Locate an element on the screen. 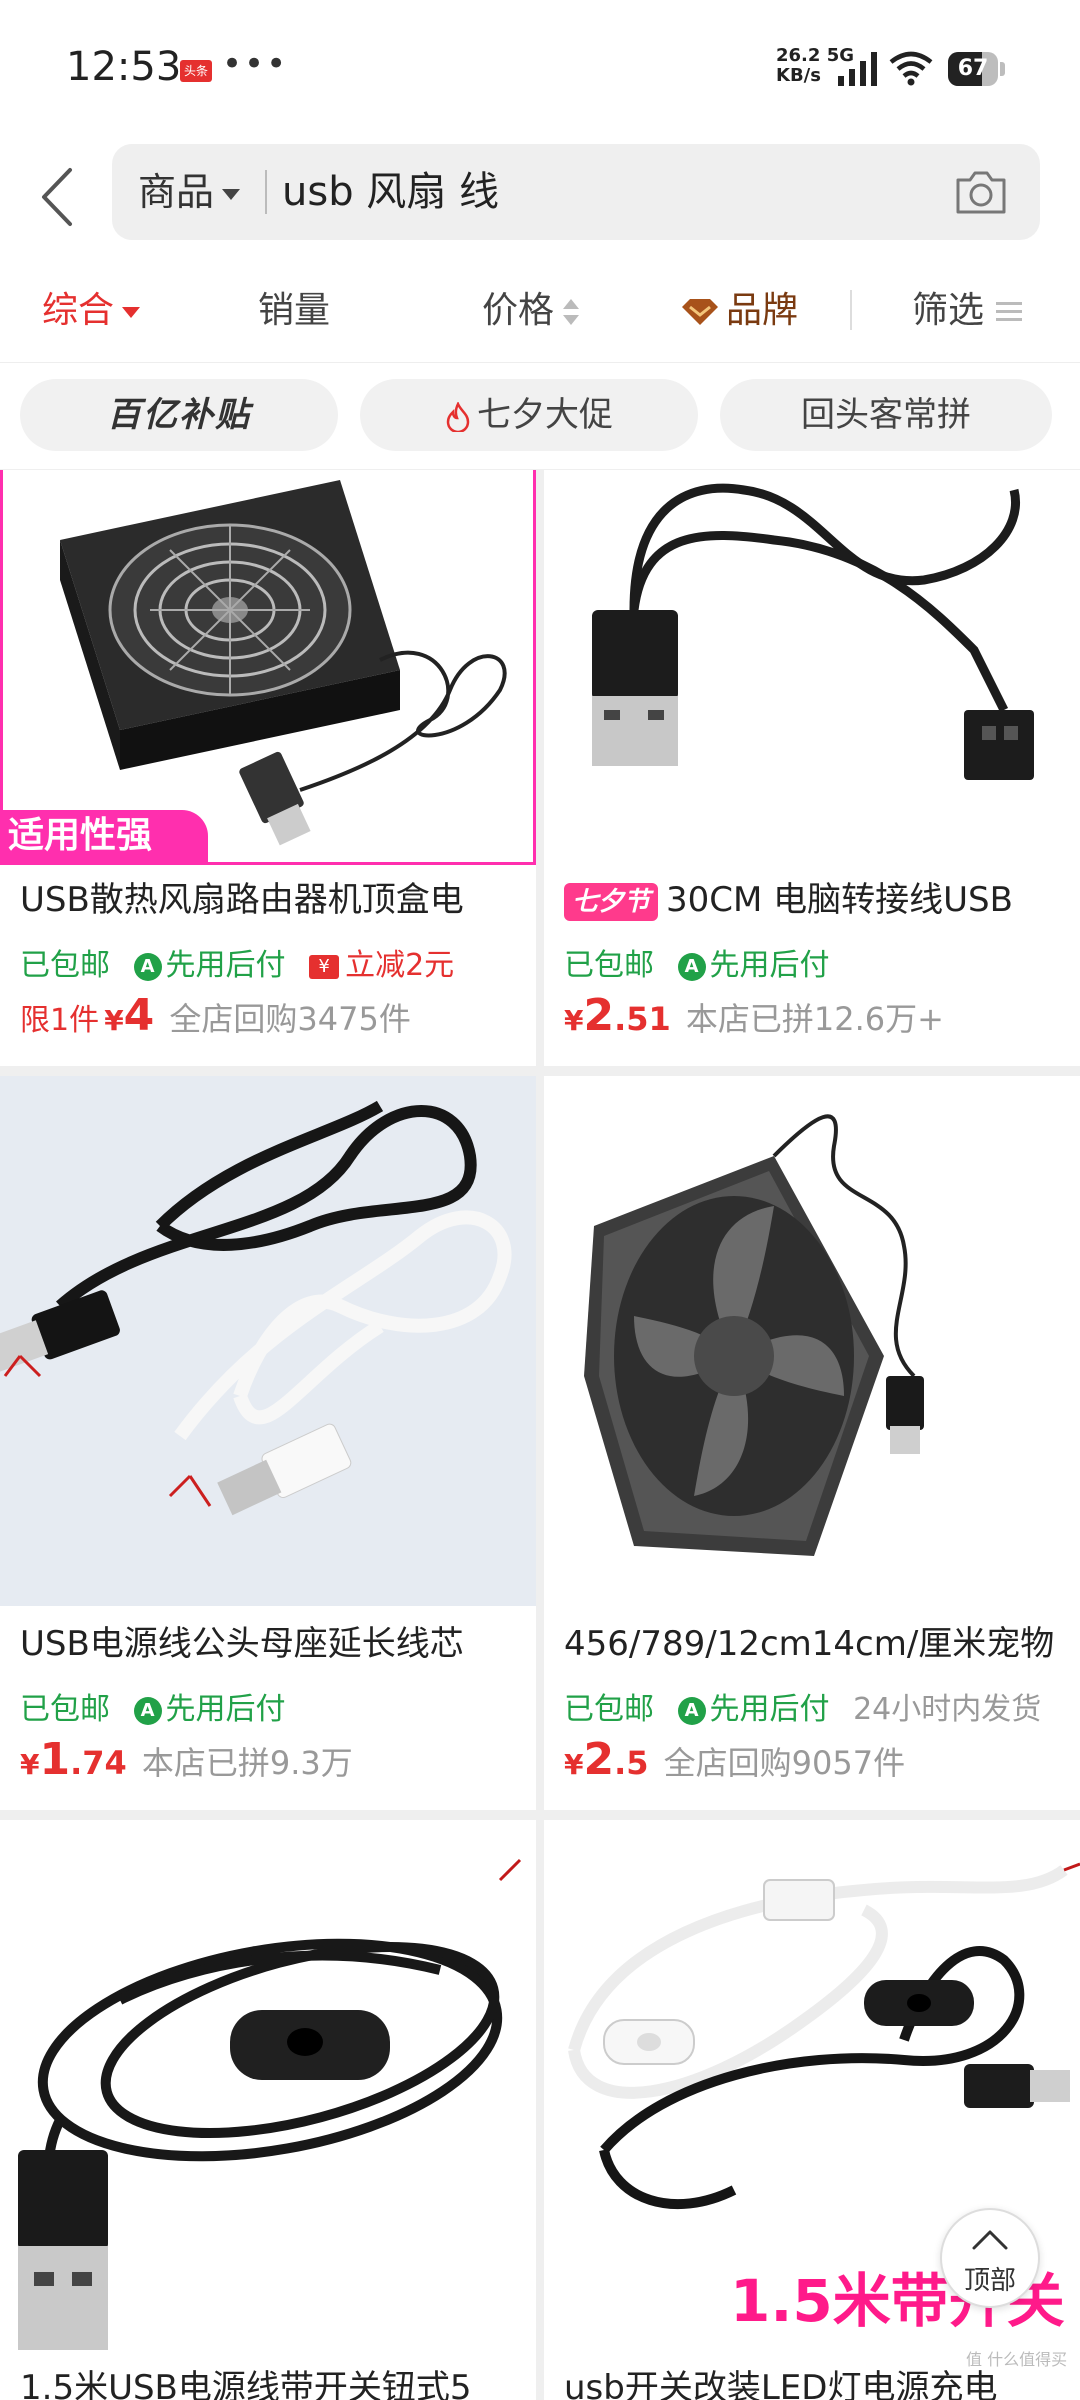  sort-price-label: 价格 is located at coordinates (518, 310).